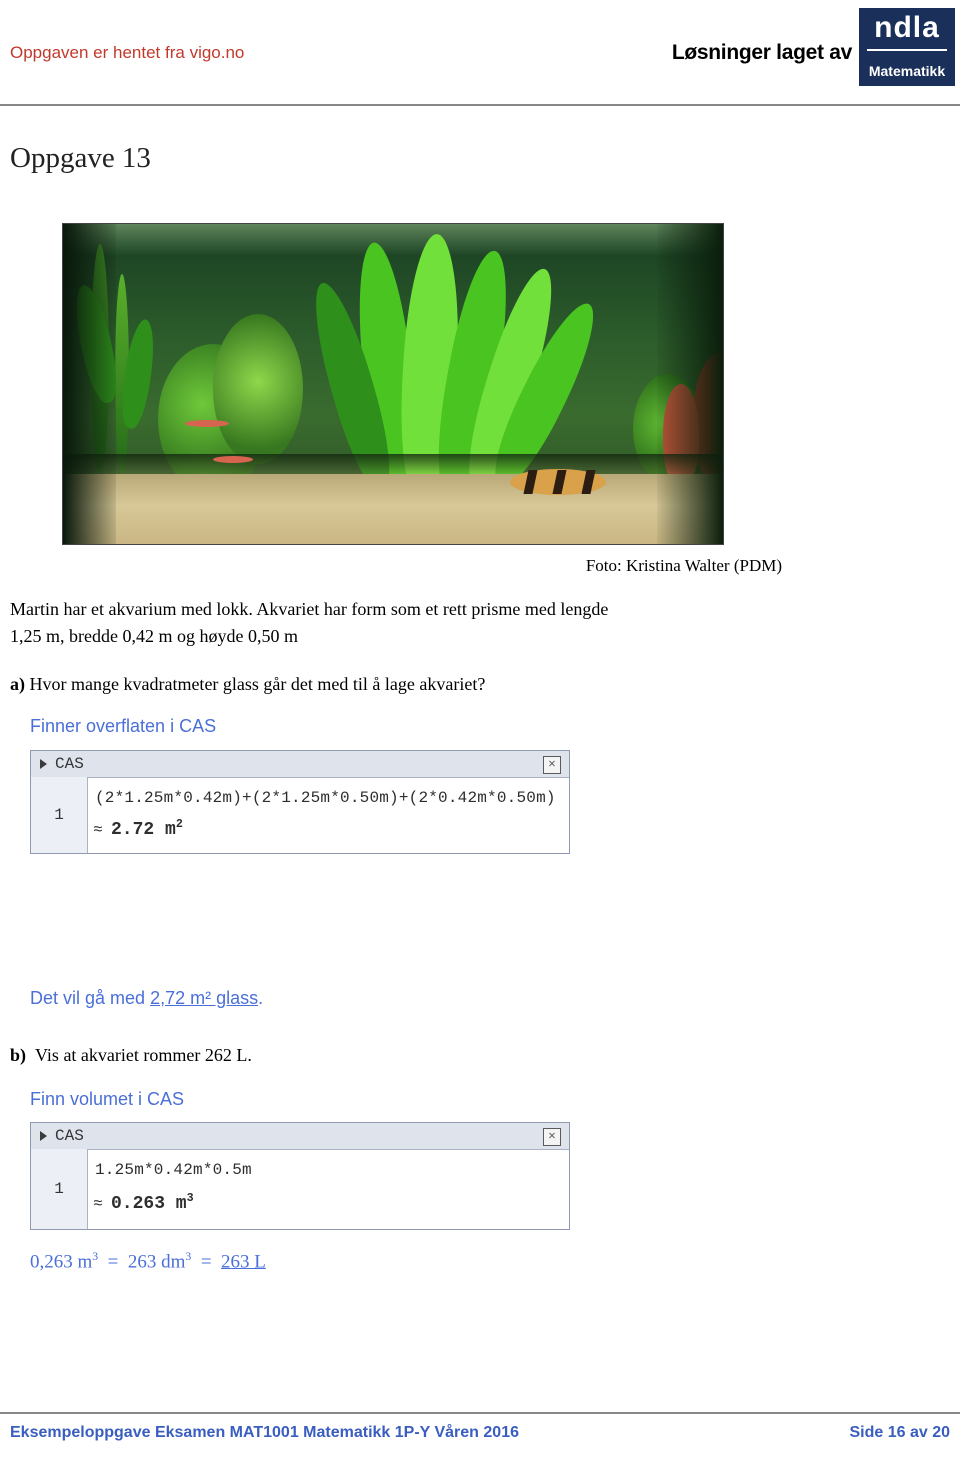  I want to click on cas-a-title: CAS, so click(69, 764).